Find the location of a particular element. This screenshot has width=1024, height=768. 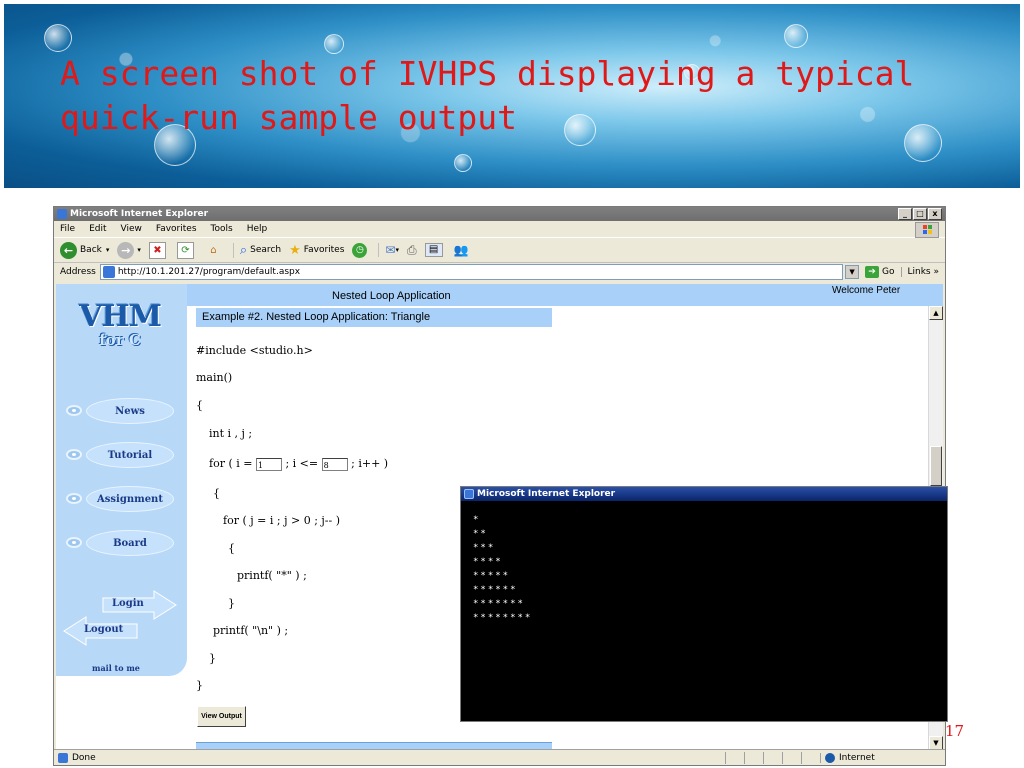

output-line: ***** is located at coordinates (492, 576).